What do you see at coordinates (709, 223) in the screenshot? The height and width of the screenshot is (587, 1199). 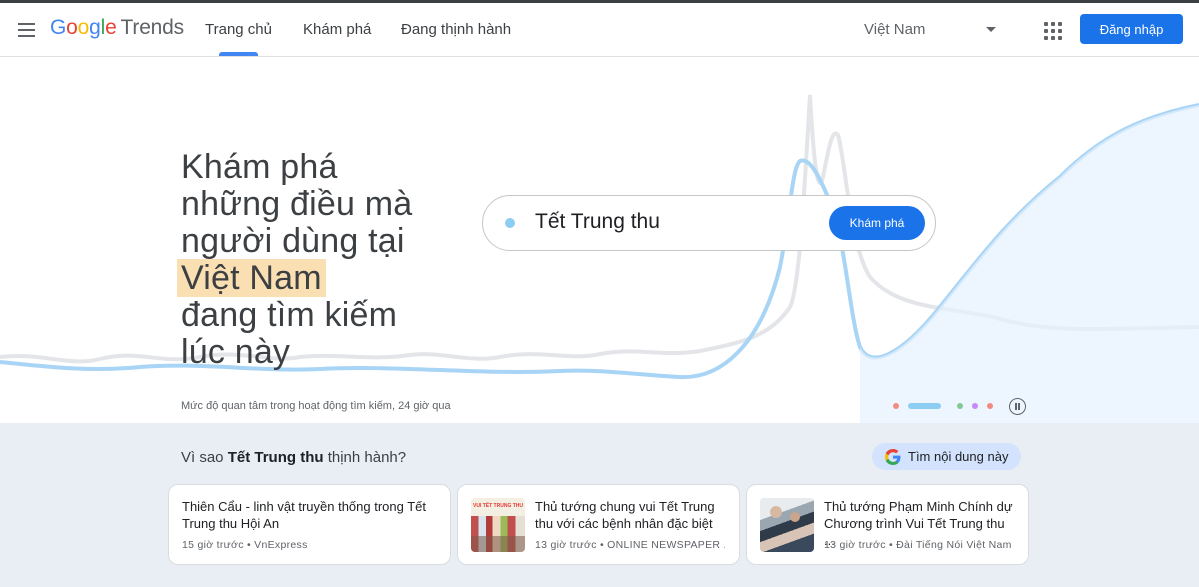 I see `trending-search-box: Tết Trung thu Khám phá` at bounding box center [709, 223].